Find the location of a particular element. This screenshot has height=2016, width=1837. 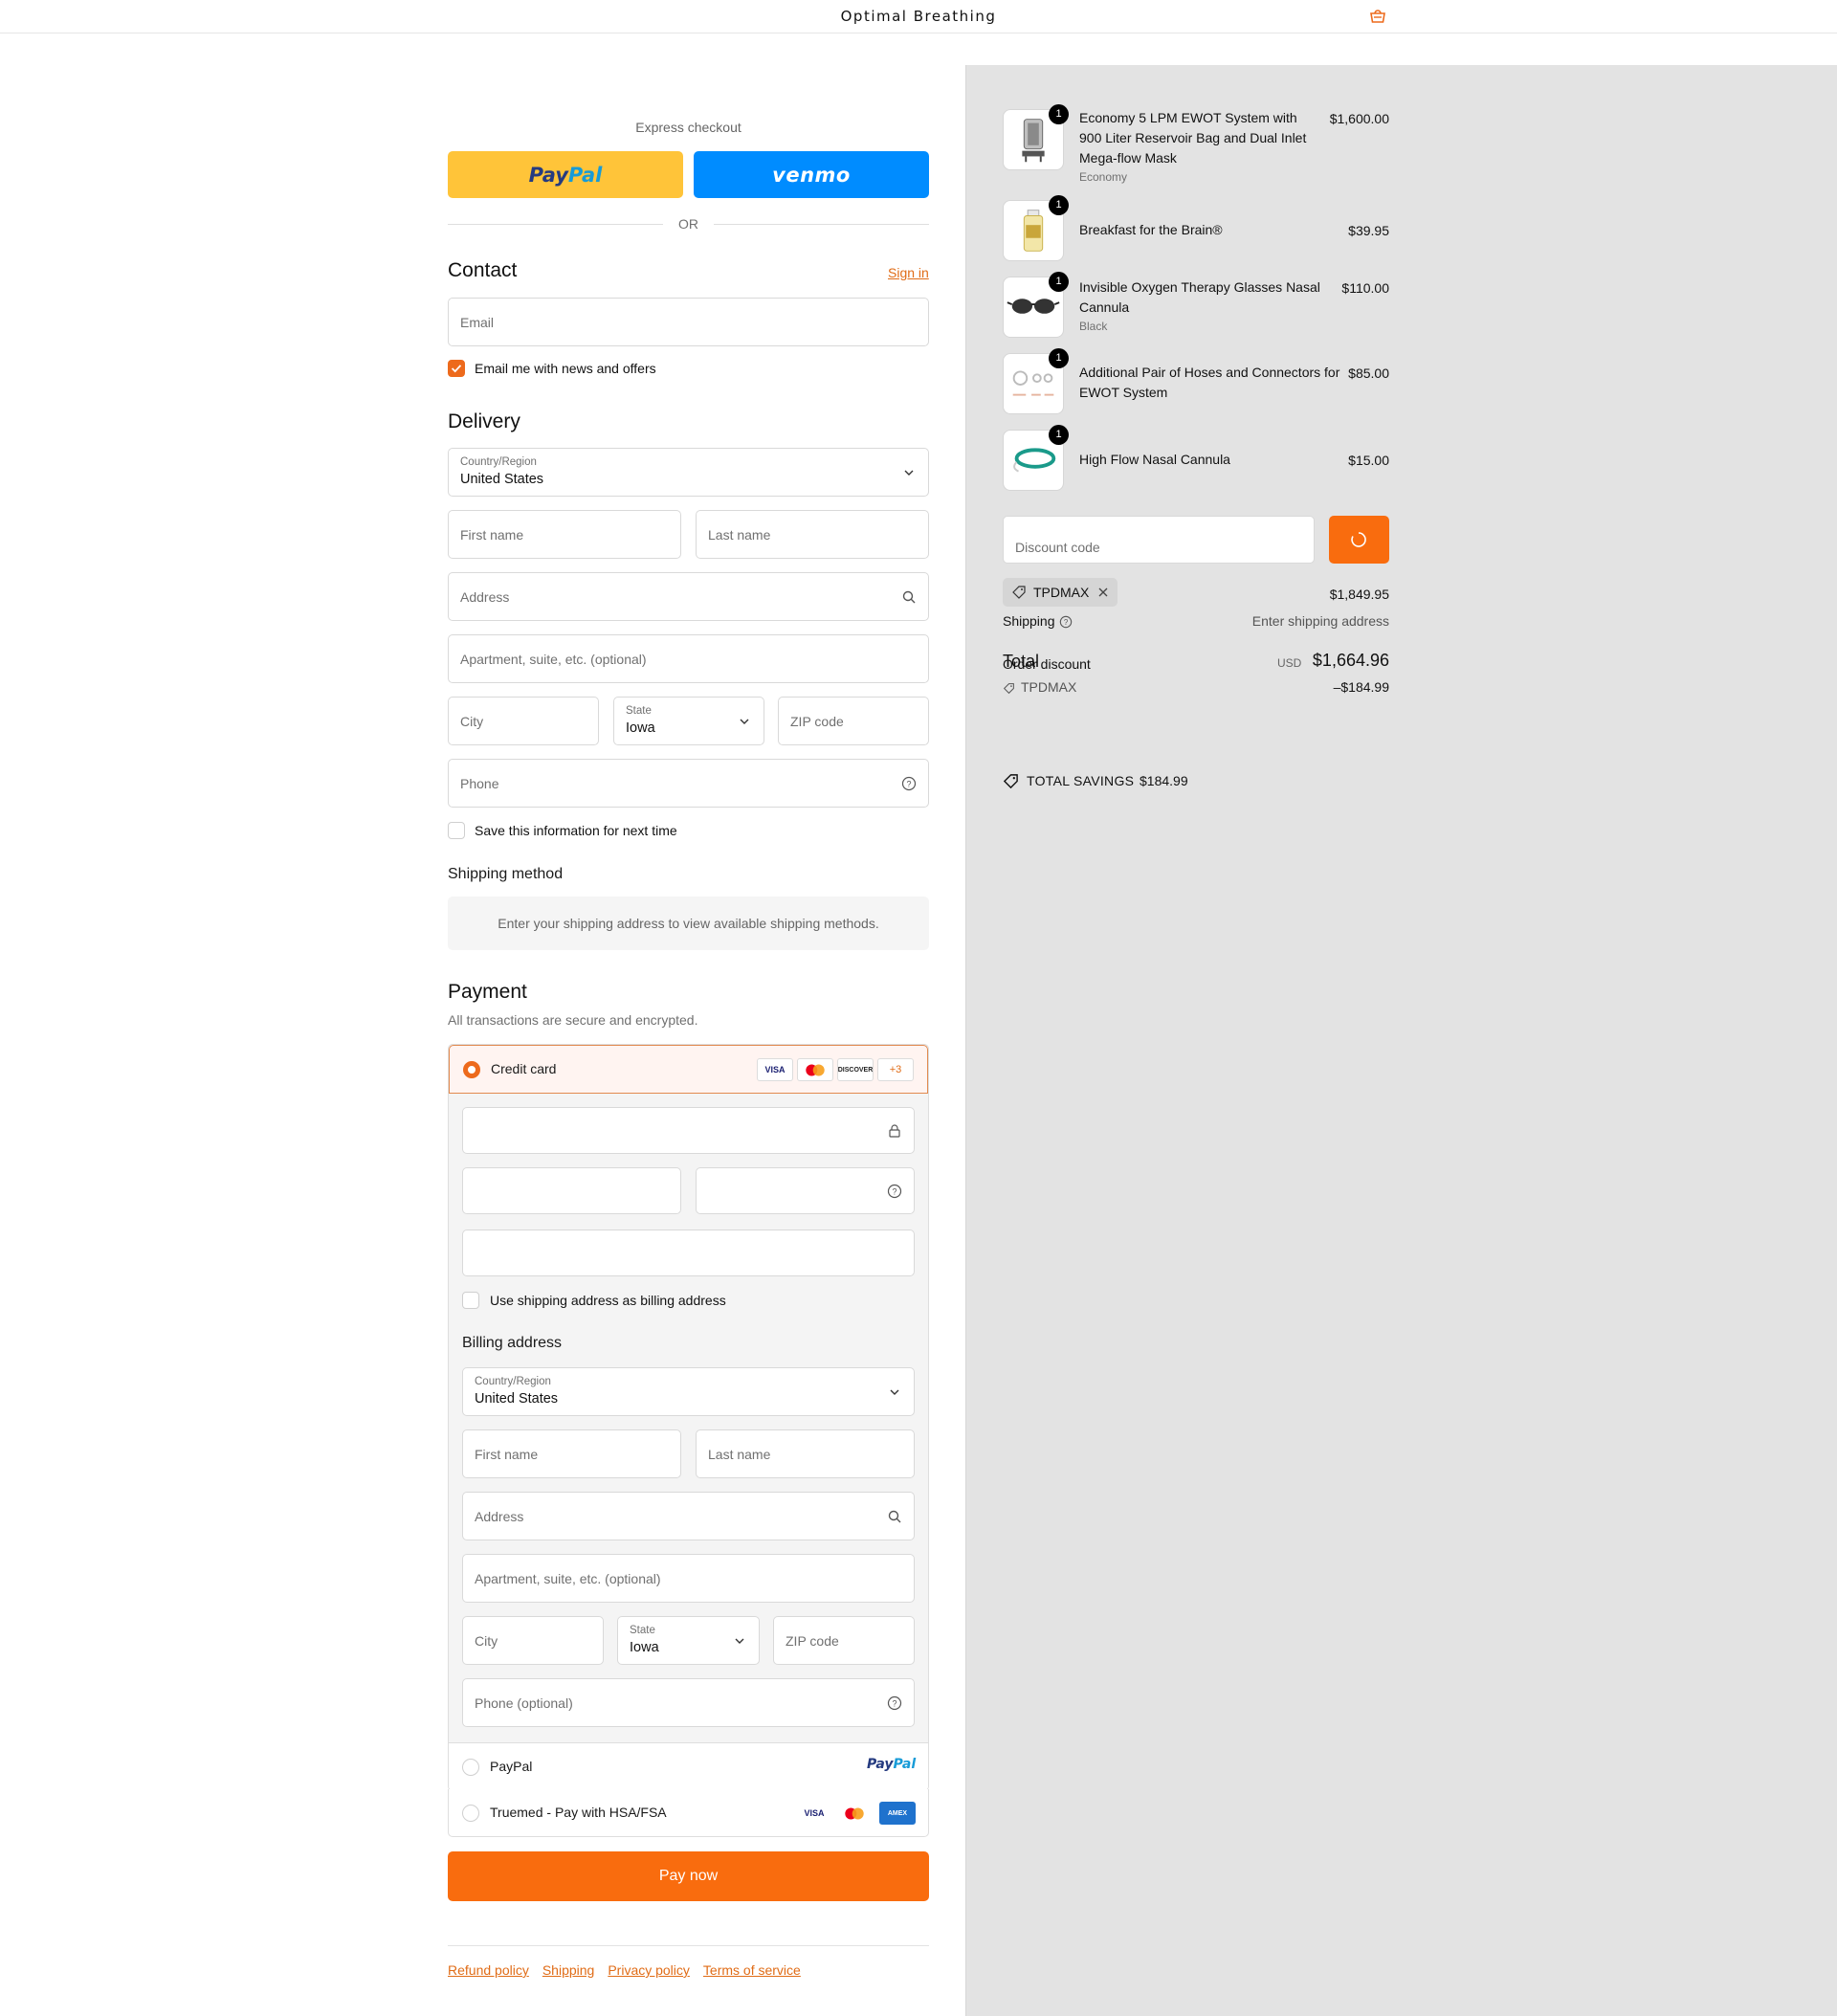

bag-icon is located at coordinates (1377, 16).